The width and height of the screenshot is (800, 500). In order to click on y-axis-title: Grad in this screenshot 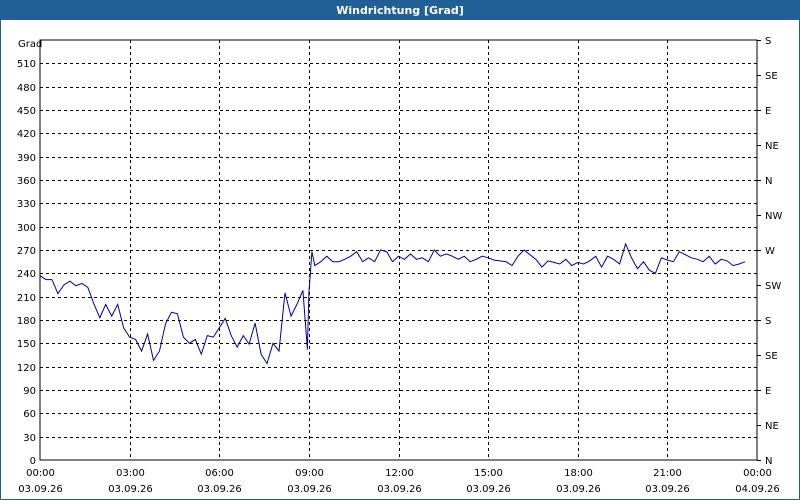, I will do `click(30, 44)`.